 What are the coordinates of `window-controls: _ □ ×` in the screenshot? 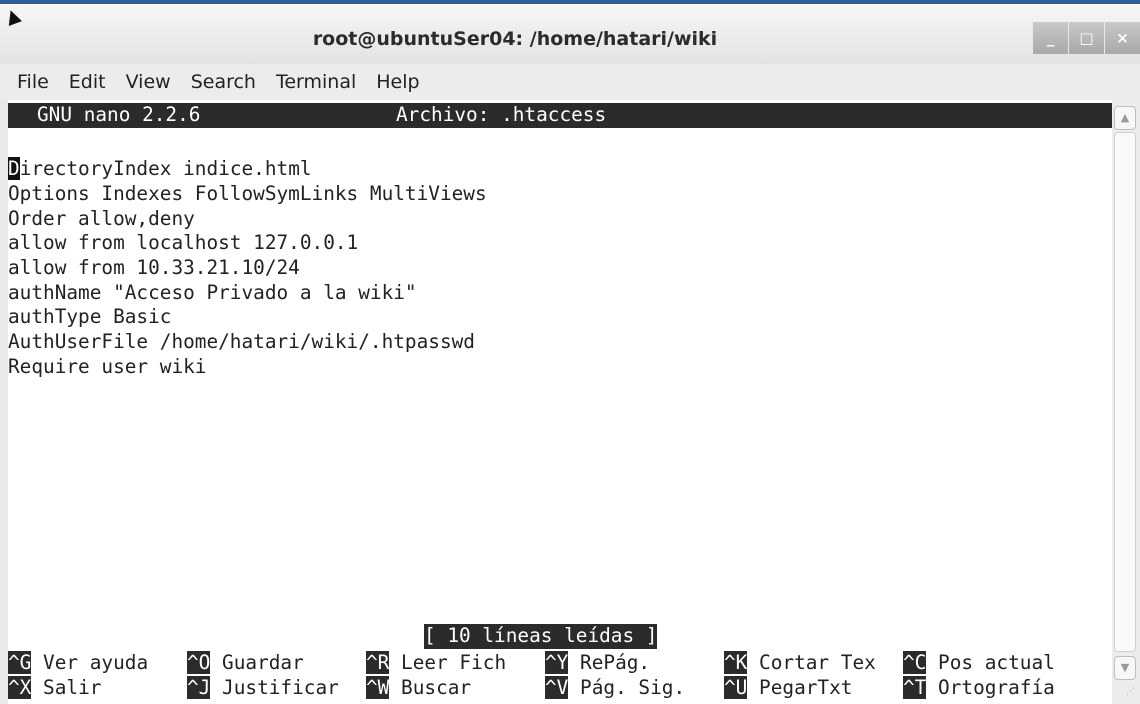 It's located at (1086, 38).